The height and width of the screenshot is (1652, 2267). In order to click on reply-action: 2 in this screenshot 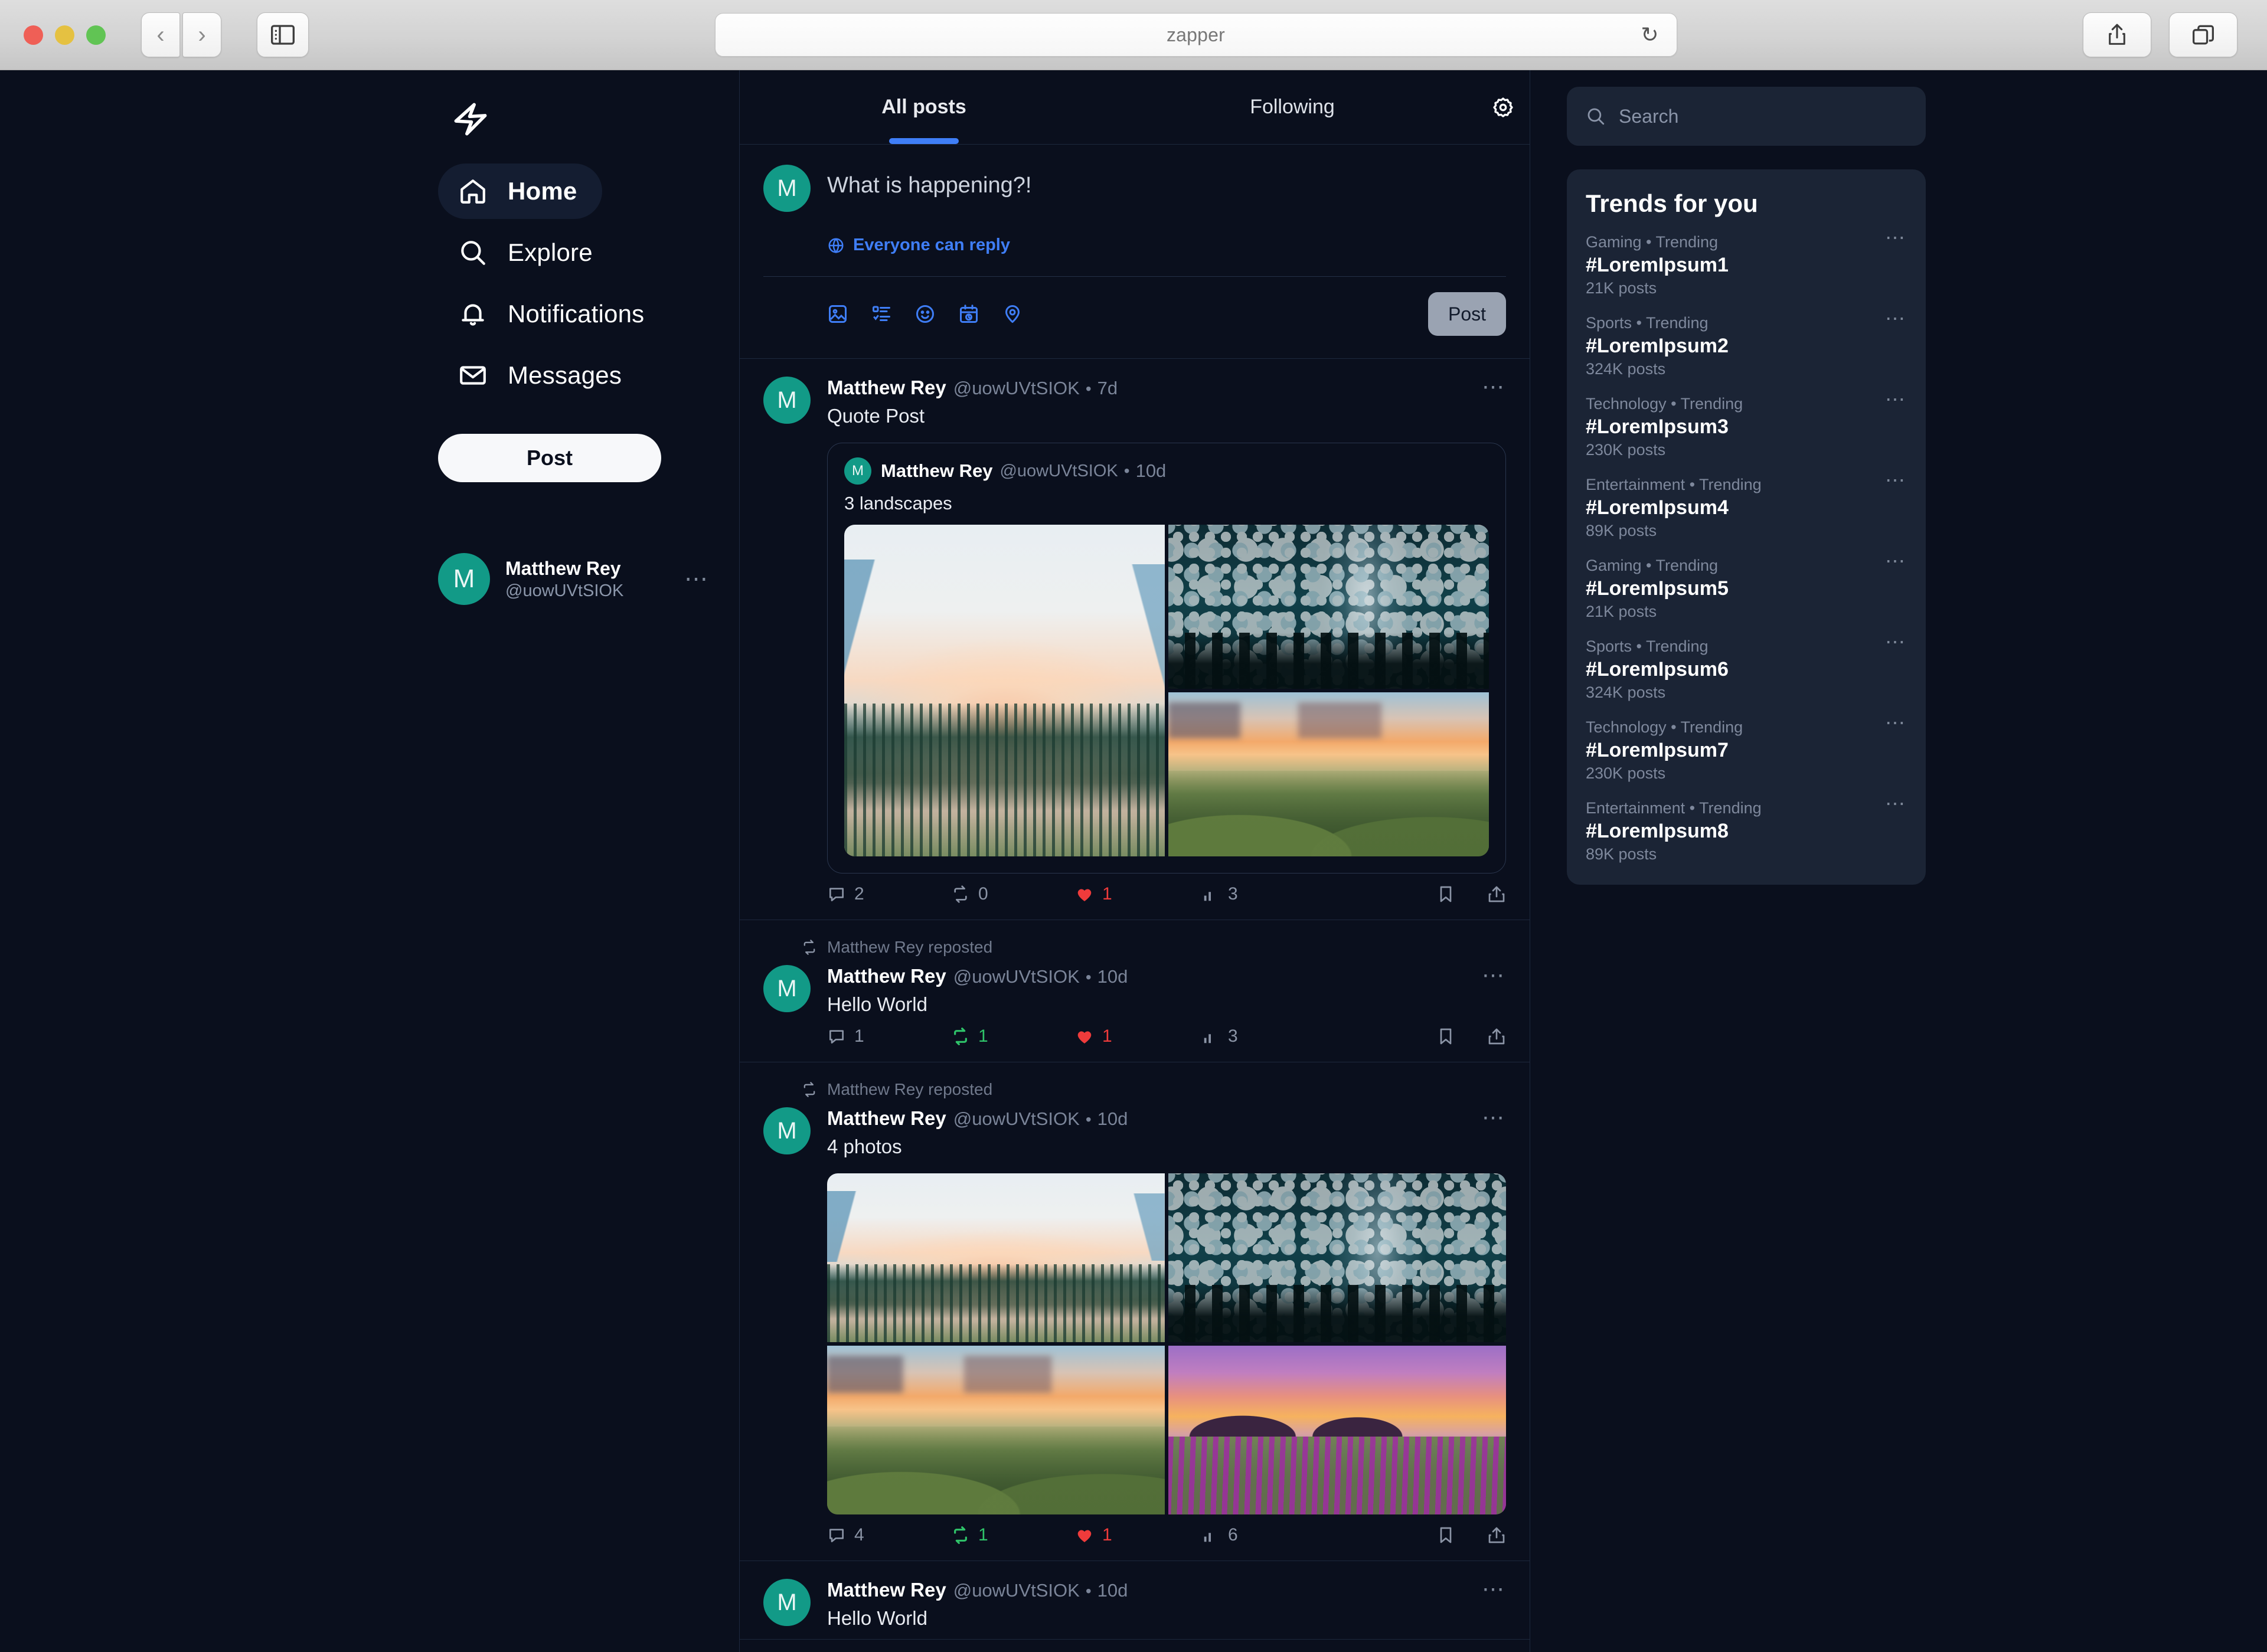, I will do `click(889, 894)`.